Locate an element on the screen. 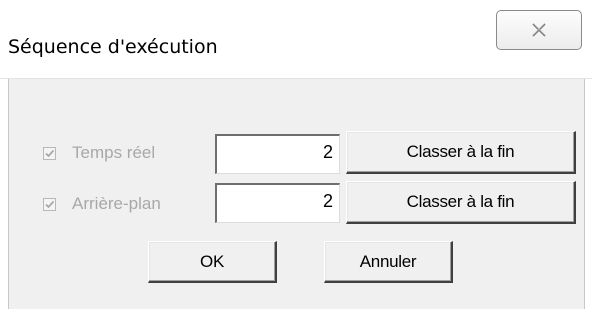  close-x-icon is located at coordinates (539, 30).